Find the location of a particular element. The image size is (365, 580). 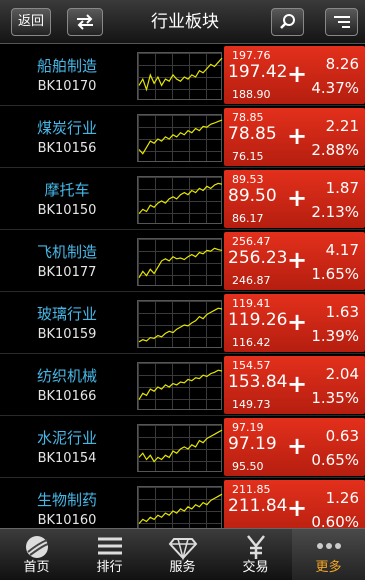

high-price: 97.19 is located at coordinates (248, 427).